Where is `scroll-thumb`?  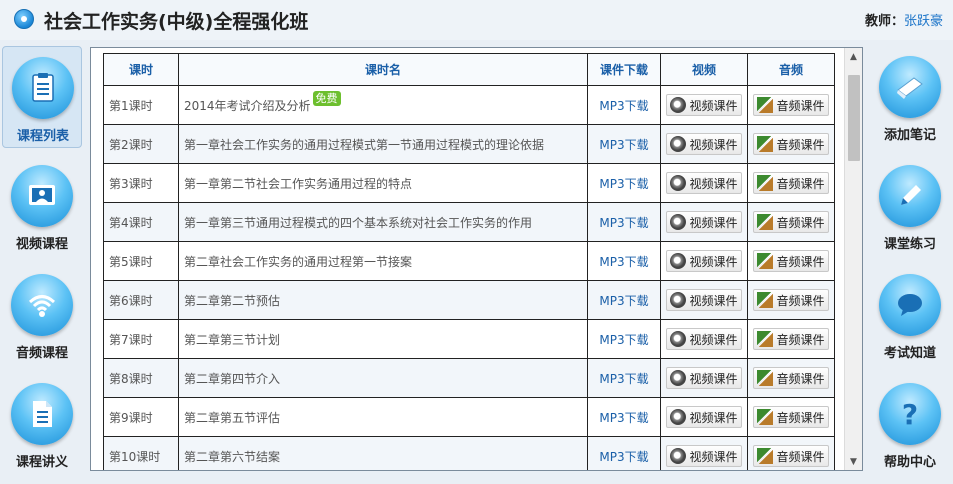 scroll-thumb is located at coordinates (854, 118).